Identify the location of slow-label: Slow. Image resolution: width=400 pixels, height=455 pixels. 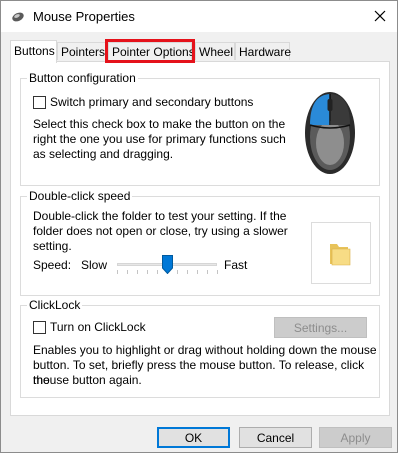
(94, 265).